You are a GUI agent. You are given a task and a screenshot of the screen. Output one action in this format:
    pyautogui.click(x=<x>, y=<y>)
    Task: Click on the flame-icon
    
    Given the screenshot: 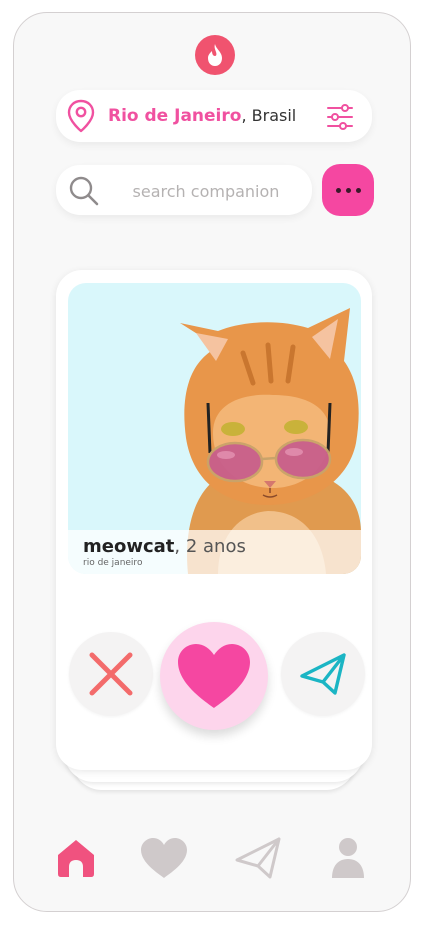 What is the action you would take?
    pyautogui.click(x=215, y=55)
    